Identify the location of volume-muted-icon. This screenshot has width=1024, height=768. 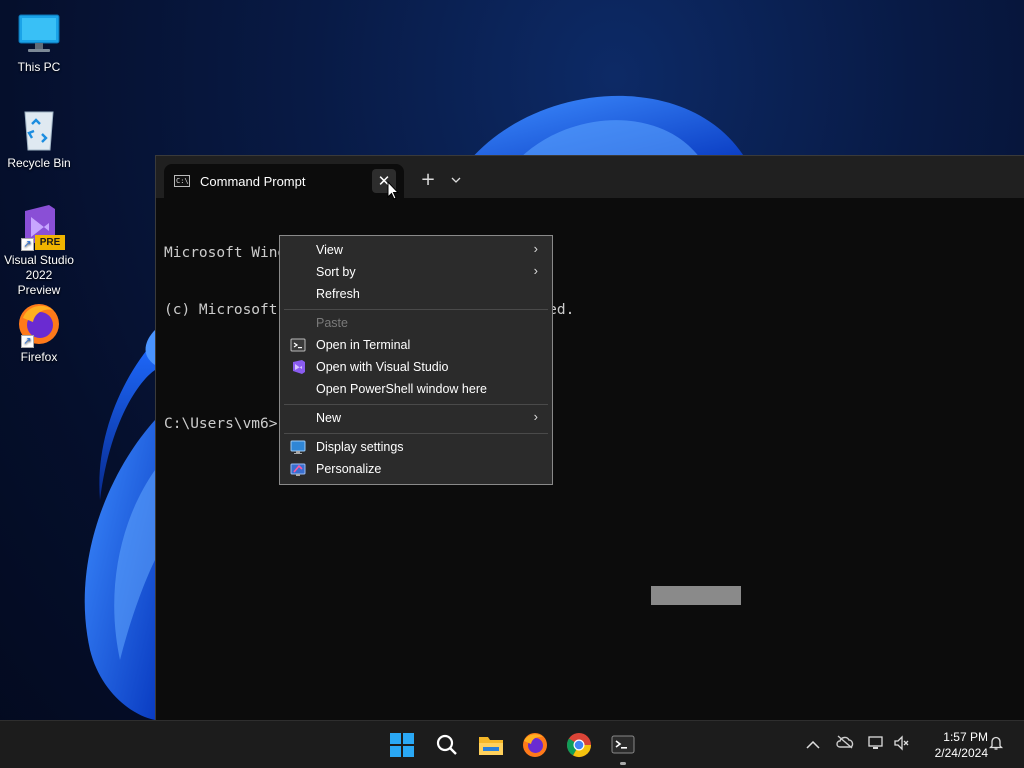
(902, 745).